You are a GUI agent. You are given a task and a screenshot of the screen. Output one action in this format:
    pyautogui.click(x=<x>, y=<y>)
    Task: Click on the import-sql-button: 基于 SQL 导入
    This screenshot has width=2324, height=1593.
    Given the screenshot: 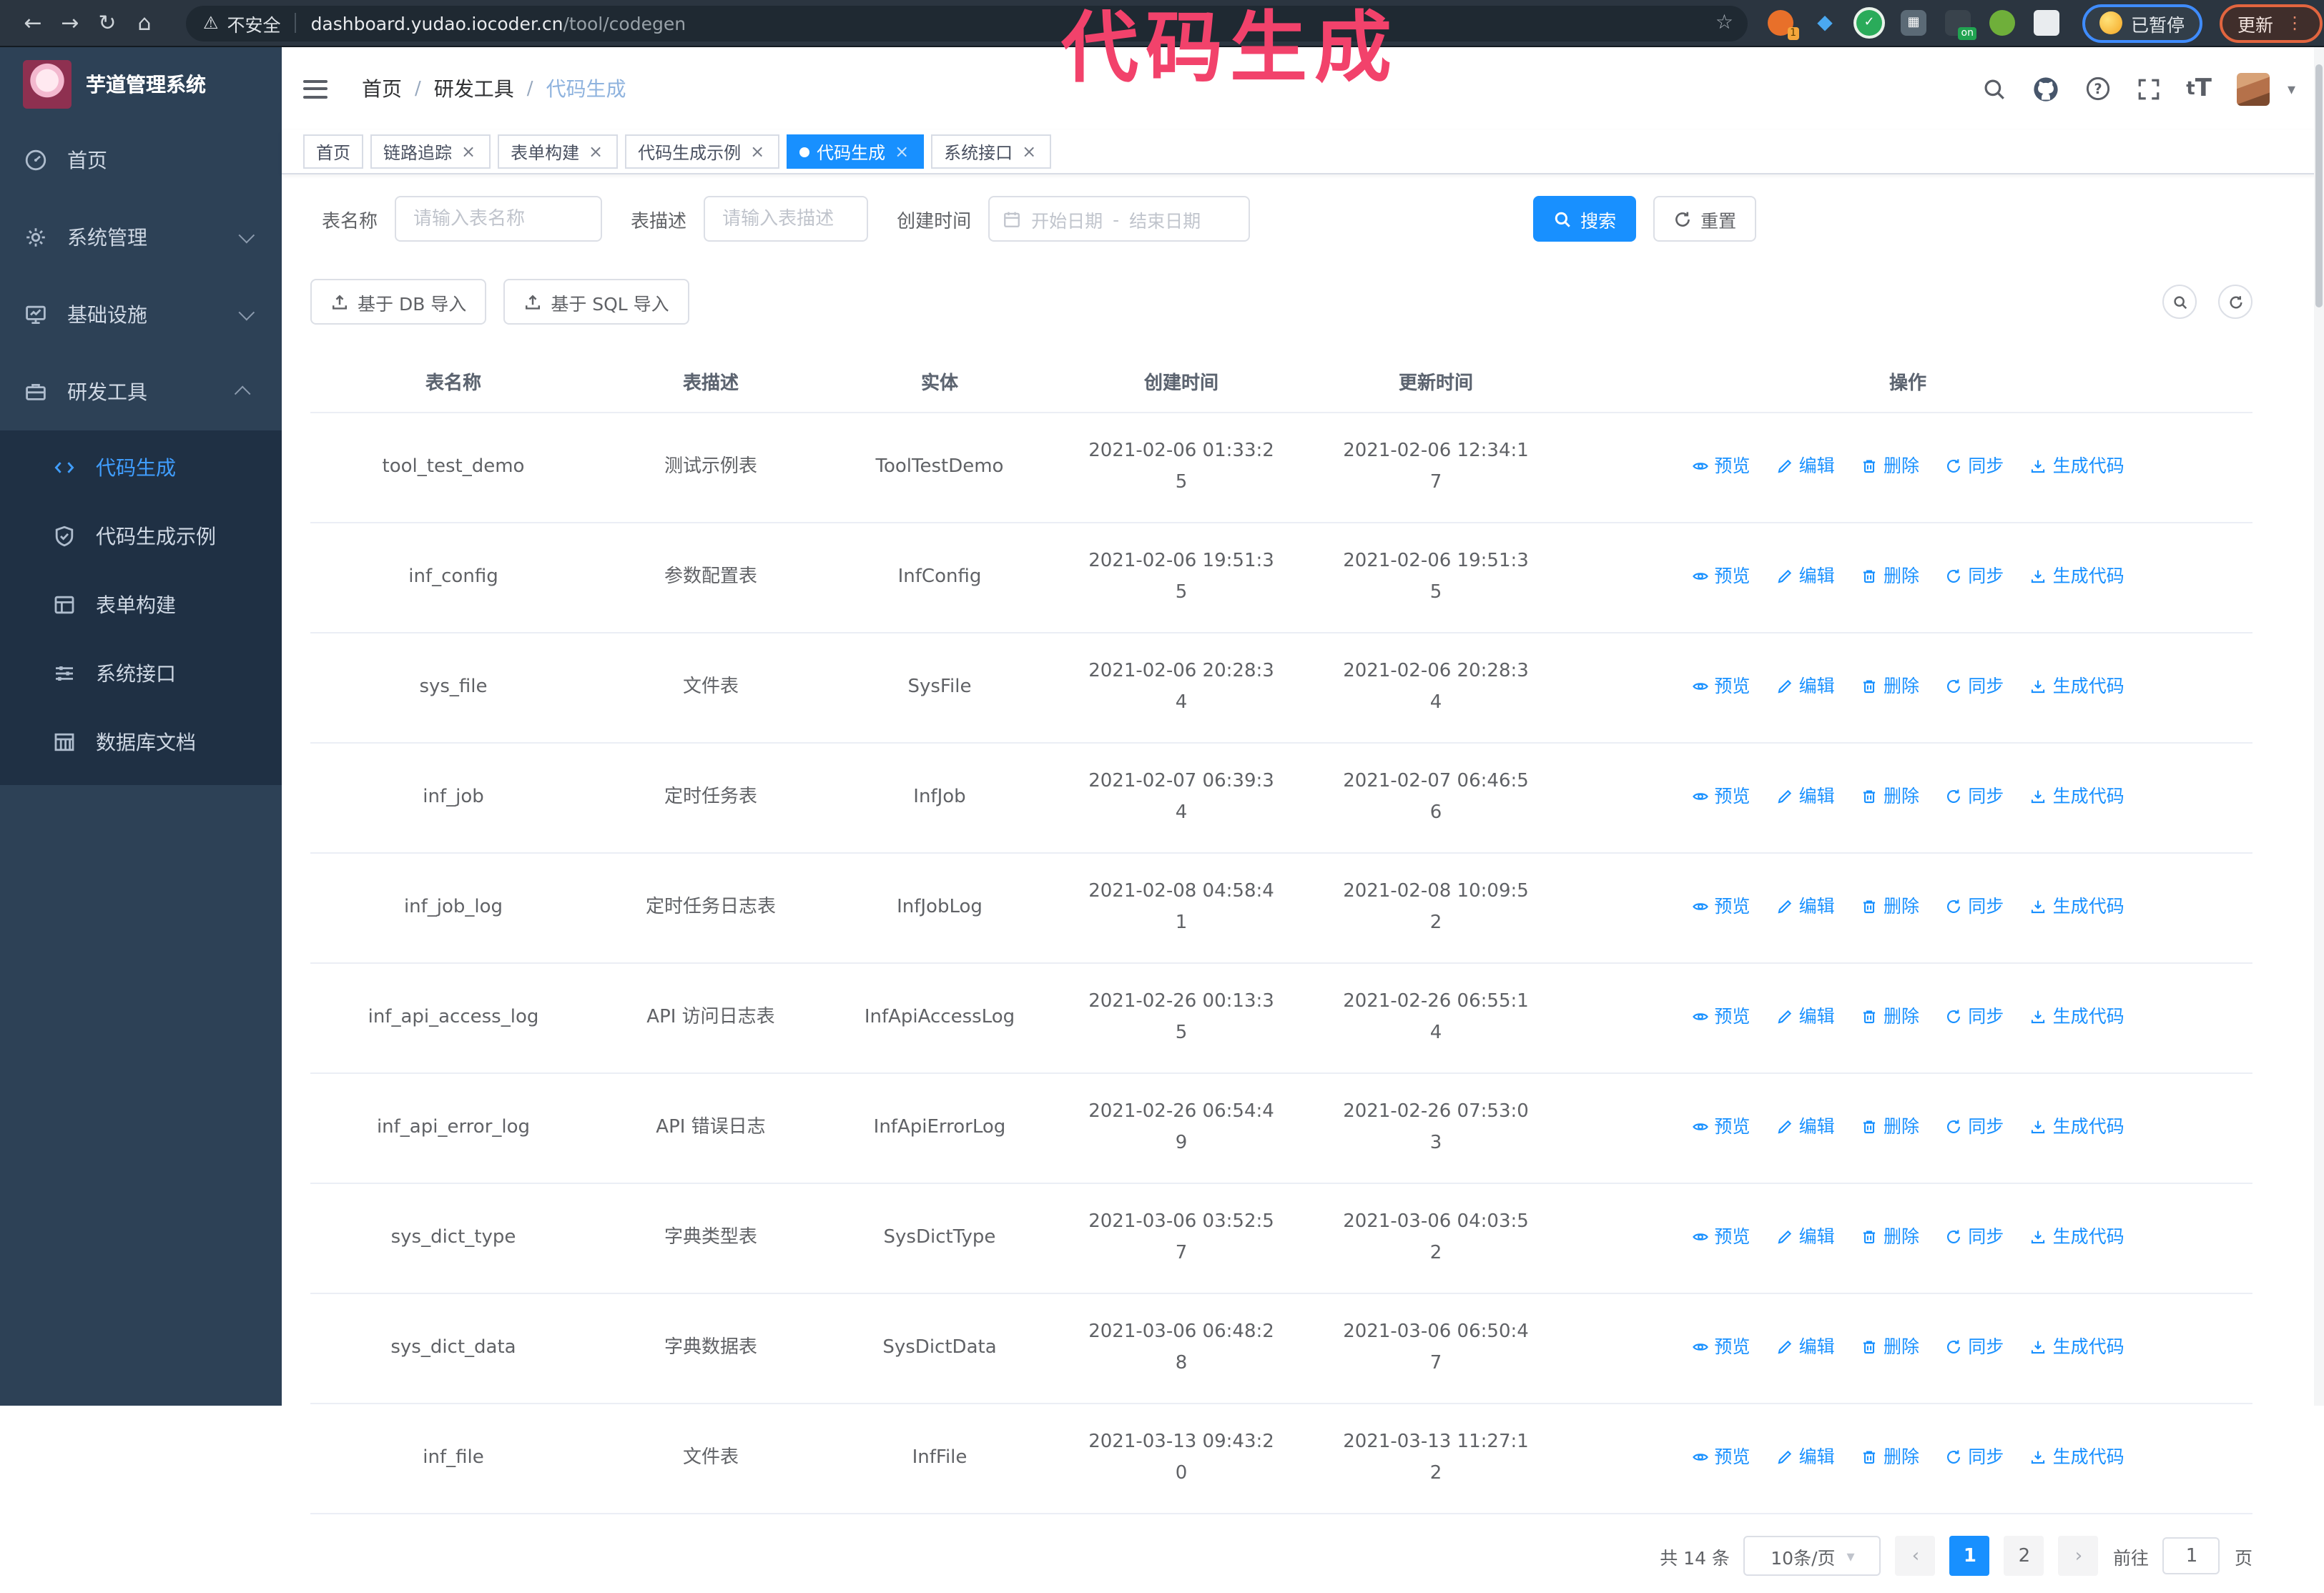 What is the action you would take?
    pyautogui.click(x=596, y=302)
    